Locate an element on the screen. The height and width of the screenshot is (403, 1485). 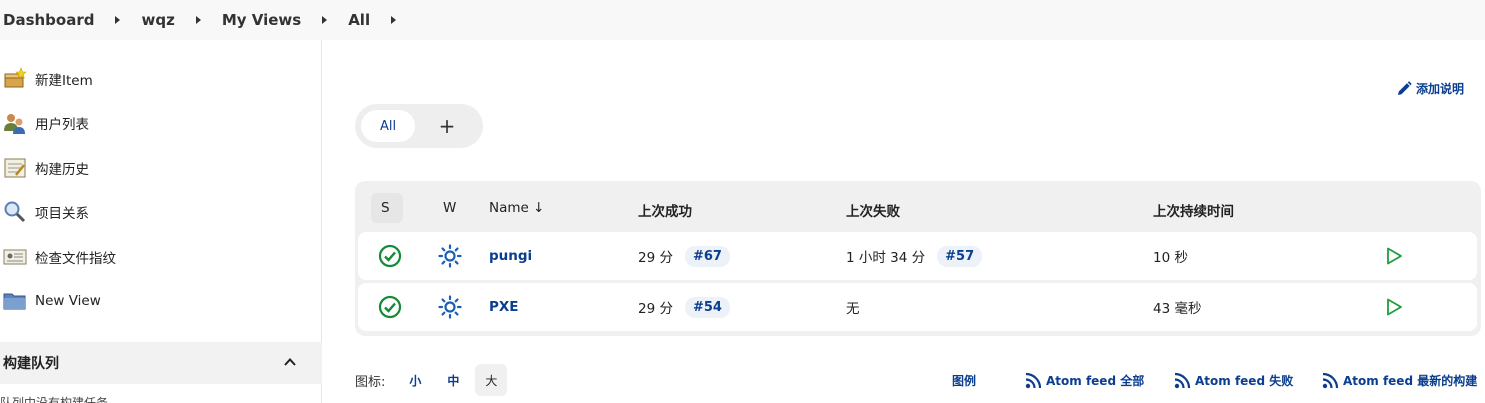
sidebar-item-users: 用户列表 is located at coordinates (44, 123).